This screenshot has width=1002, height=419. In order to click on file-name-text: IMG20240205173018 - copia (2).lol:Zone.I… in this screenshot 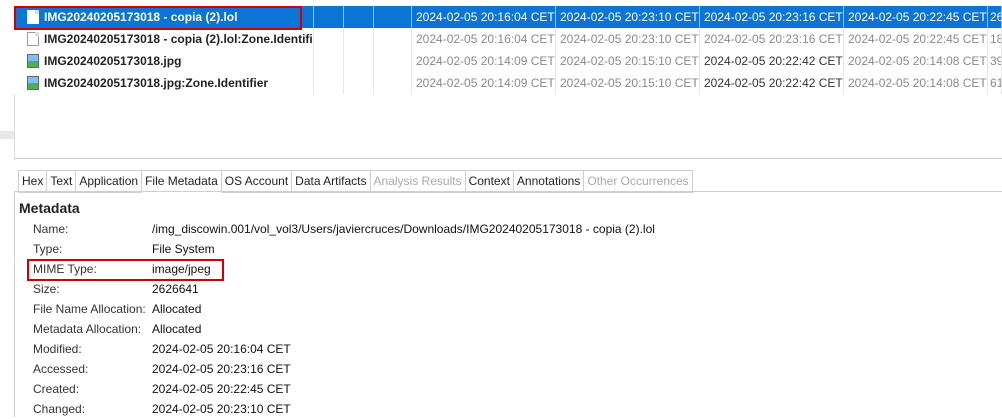, I will do `click(179, 39)`.